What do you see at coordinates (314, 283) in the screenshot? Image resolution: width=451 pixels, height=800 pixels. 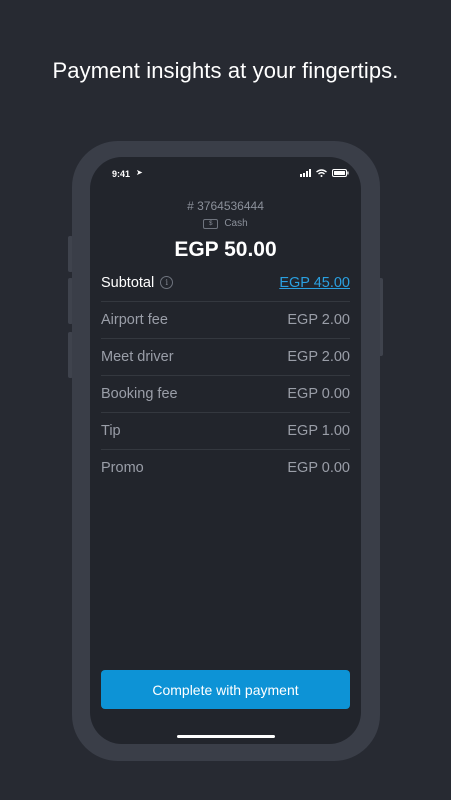 I see `subtotal-value-link: EGP 45.00` at bounding box center [314, 283].